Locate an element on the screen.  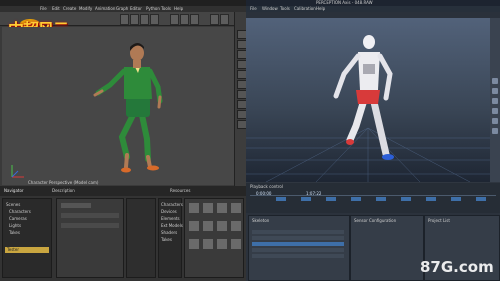
menu-create: Create is located at coordinates (69, 8).